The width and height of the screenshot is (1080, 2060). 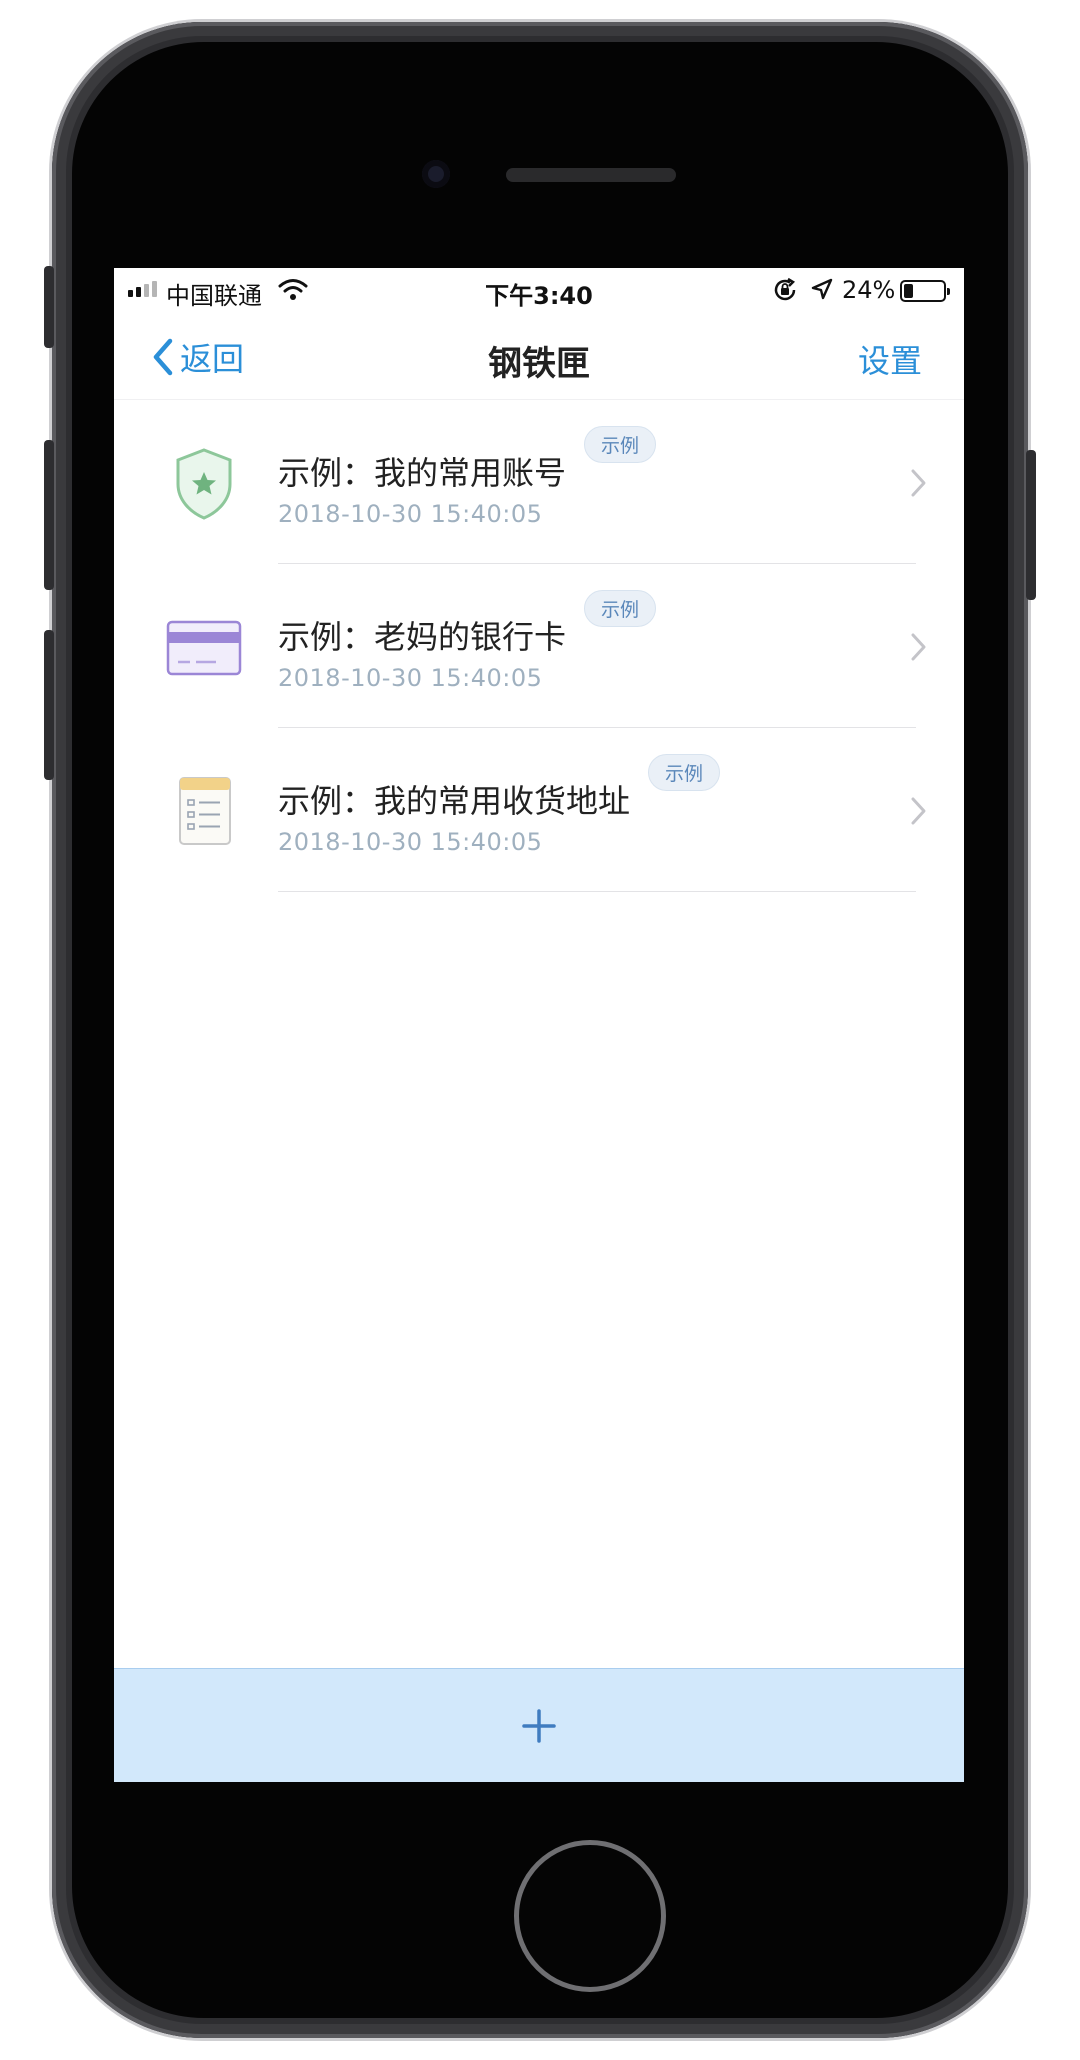 I want to click on volume-up-button, so click(x=49, y=515).